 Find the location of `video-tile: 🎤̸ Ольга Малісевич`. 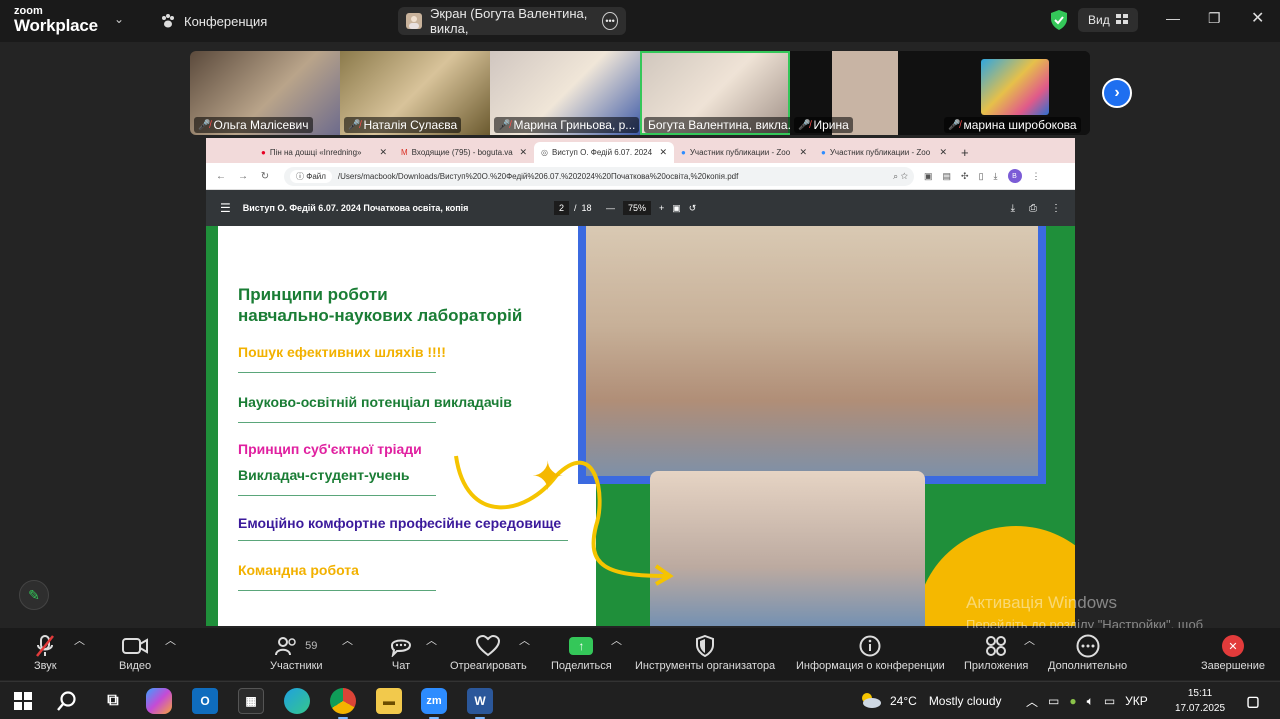

video-tile: 🎤̸ Ольга Малісевич is located at coordinates (265, 93).